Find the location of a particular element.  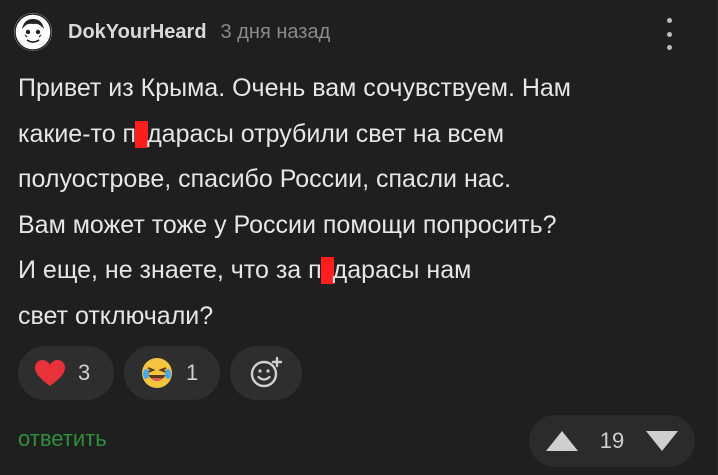

comment-line: свет отключали? is located at coordinates (116, 315).